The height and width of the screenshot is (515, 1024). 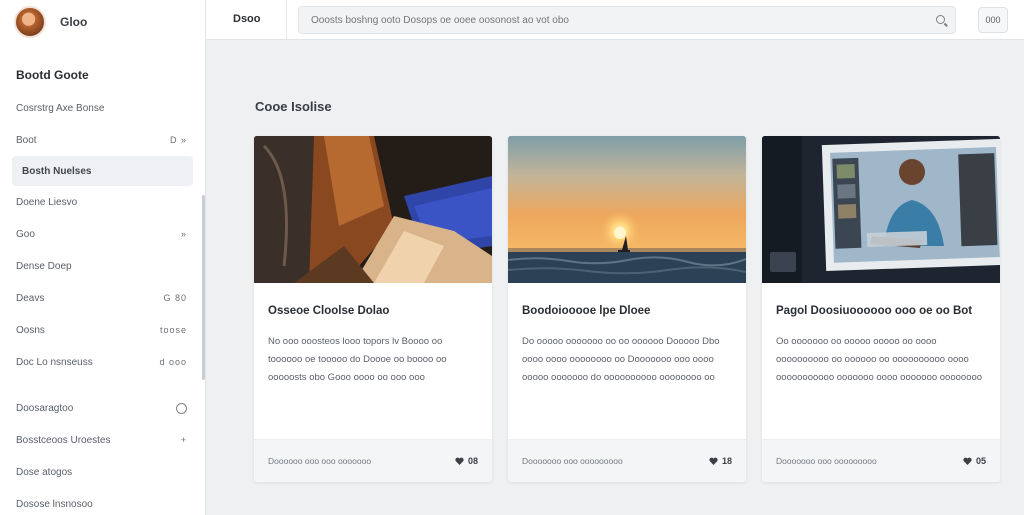 What do you see at coordinates (373, 460) in the screenshot?
I see `card-footer: Doooooo ooo ooo ooooooo 08` at bounding box center [373, 460].